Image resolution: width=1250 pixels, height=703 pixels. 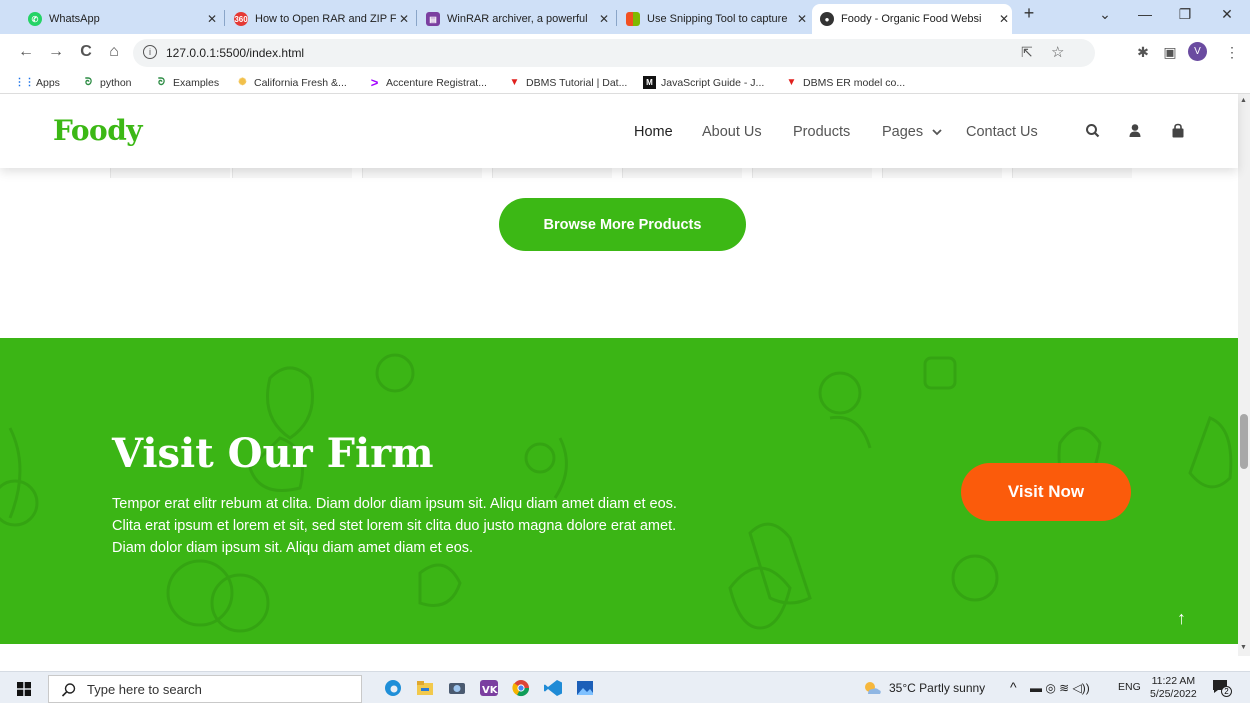 What do you see at coordinates (1178, 131) in the screenshot?
I see `shopping-bag-icon` at bounding box center [1178, 131].